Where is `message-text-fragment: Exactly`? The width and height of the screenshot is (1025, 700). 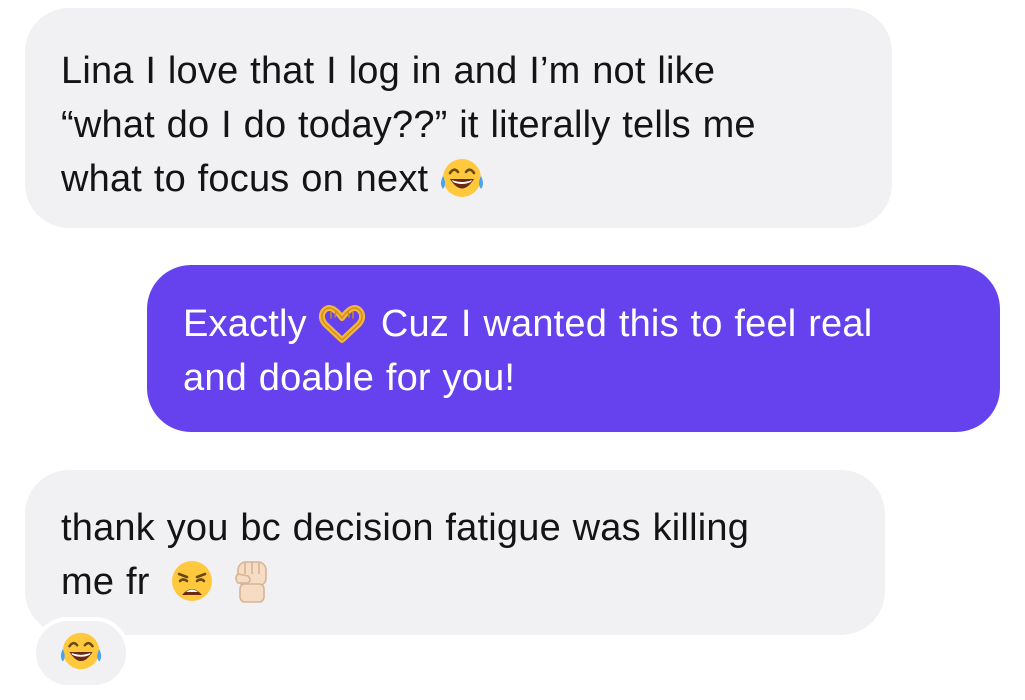
message-text-fragment: Exactly is located at coordinates (245, 324).